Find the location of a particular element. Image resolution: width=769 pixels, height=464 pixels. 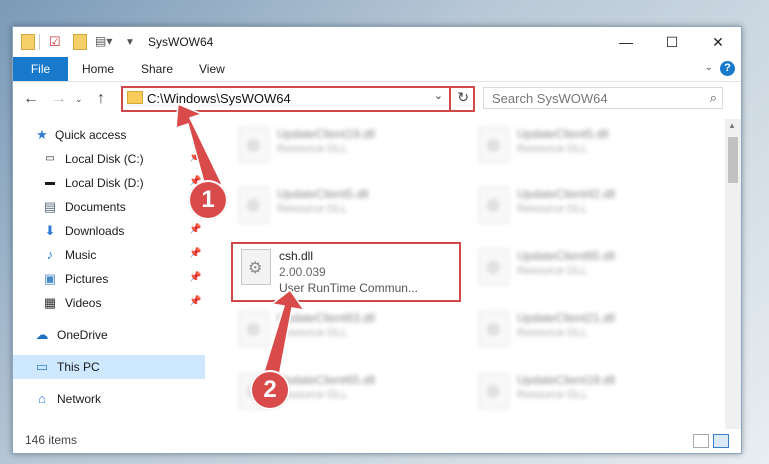

annotation-arrows is located at coordinates (240, 242).